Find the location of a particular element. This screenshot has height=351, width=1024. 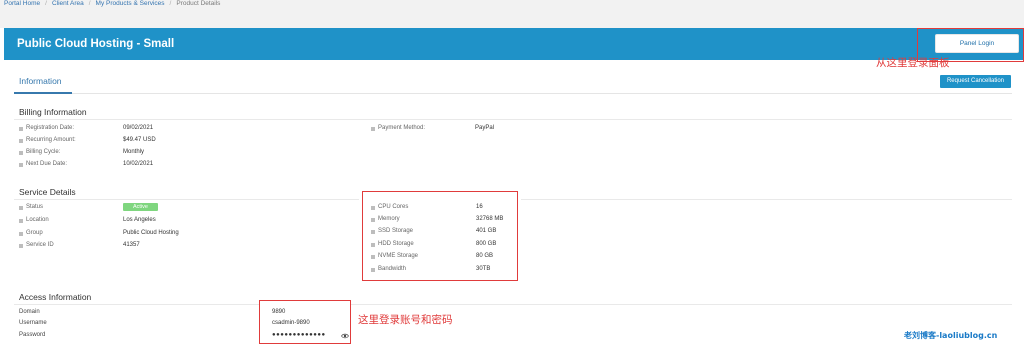

panel-annotation: 从这里登录面板 is located at coordinates (913, 63).